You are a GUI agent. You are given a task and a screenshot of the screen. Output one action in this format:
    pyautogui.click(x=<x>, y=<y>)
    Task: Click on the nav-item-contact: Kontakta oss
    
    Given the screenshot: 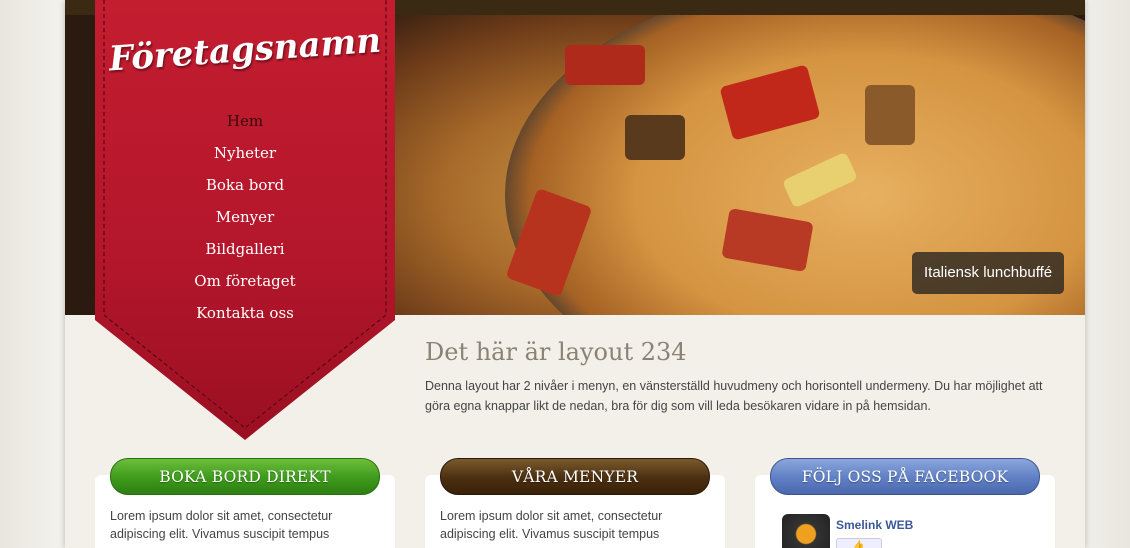 What is the action you would take?
    pyautogui.click(x=245, y=318)
    